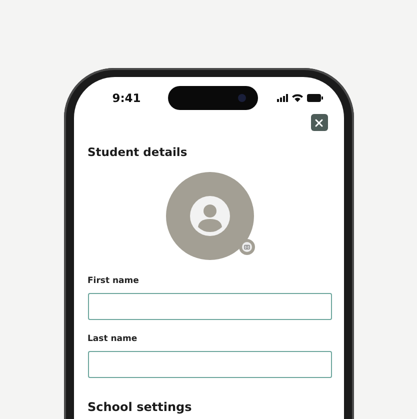 The height and width of the screenshot is (419, 417). Describe the element at coordinates (114, 281) in the screenshot. I see `field-label: First name` at that location.